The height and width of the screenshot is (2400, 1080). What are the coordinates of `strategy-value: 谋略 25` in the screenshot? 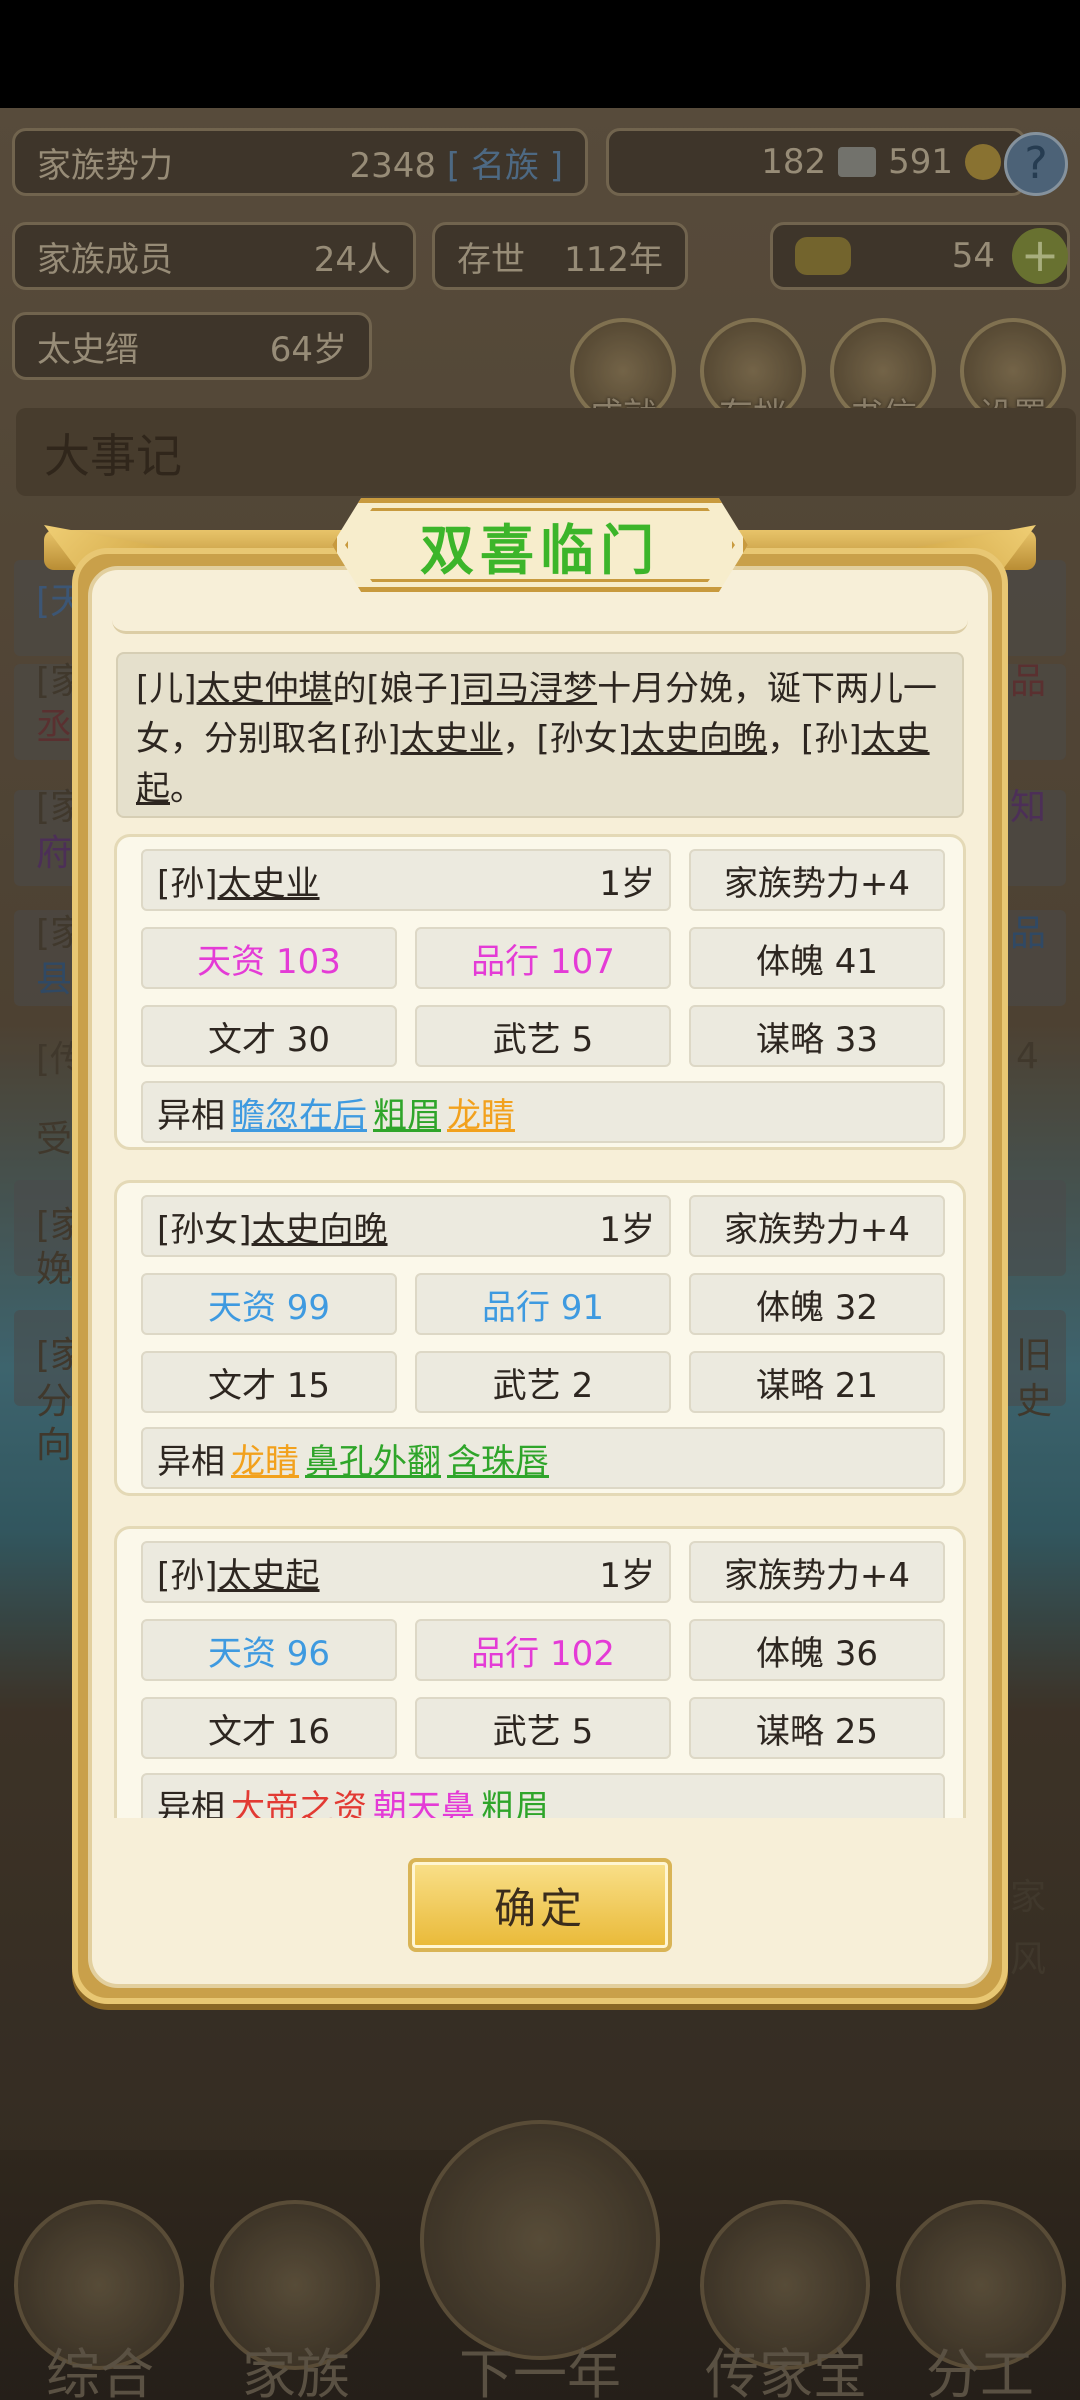 It's located at (817, 1731).